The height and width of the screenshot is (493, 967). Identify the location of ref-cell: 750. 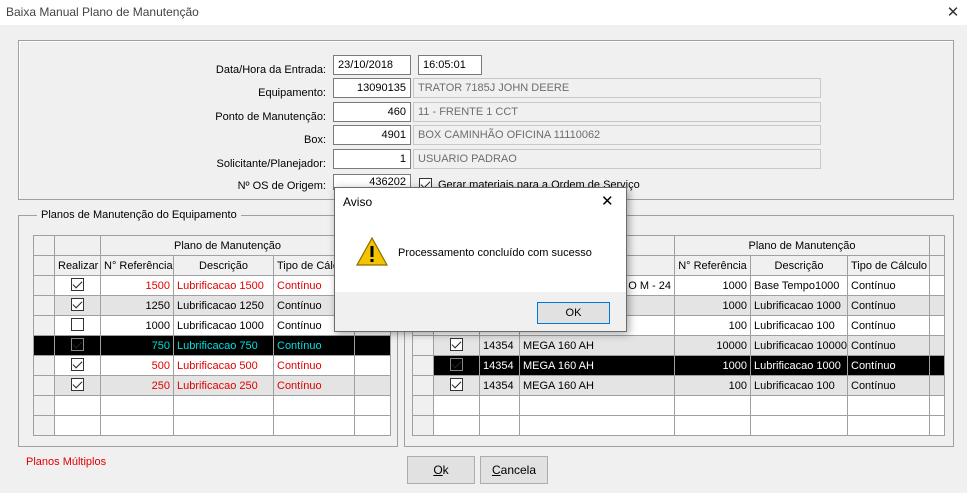
(137, 345).